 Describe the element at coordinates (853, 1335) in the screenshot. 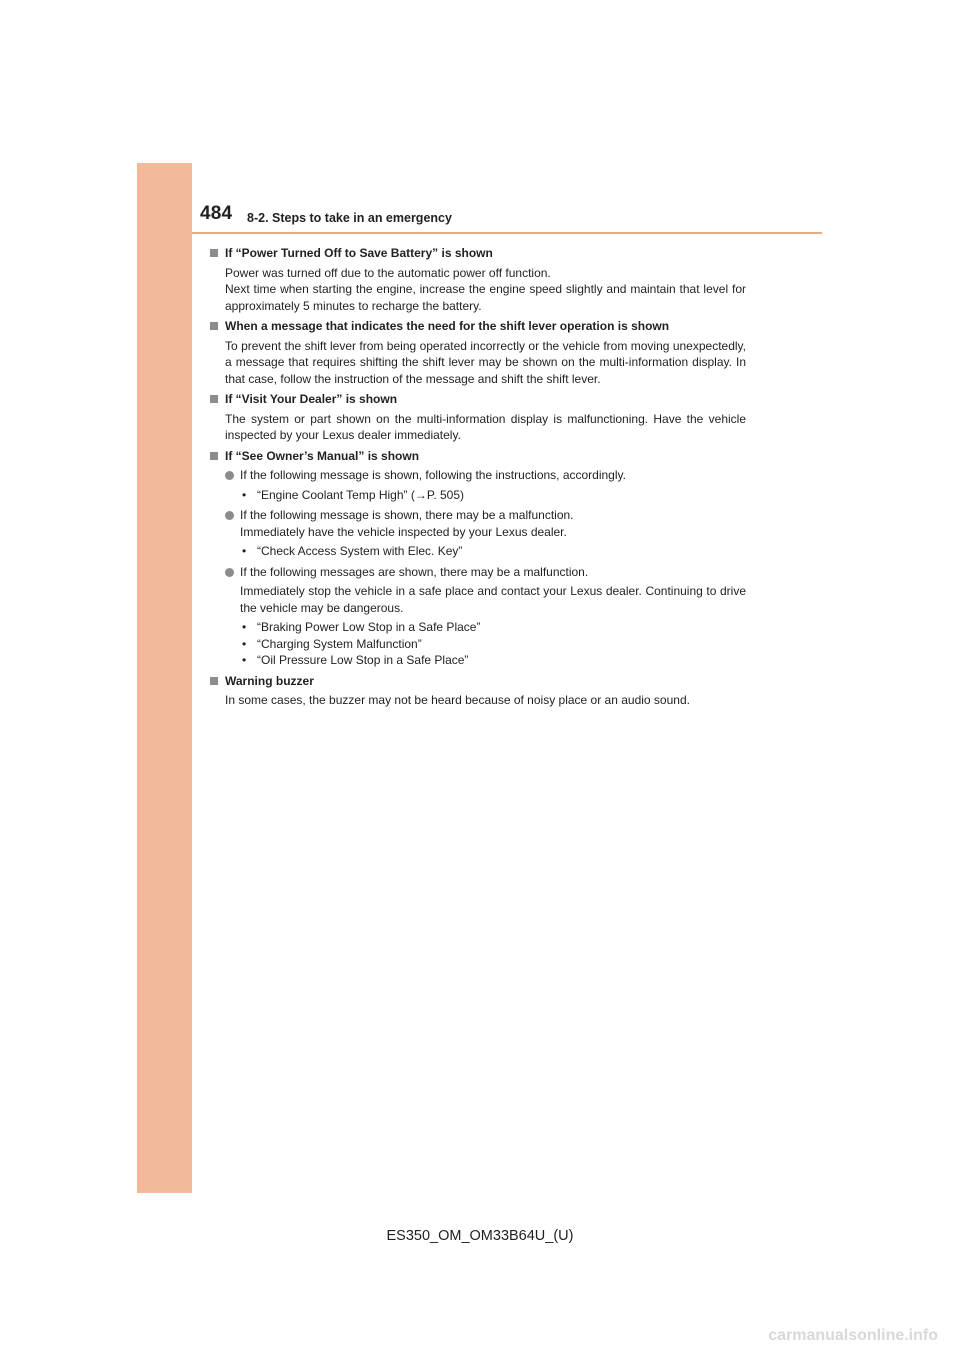

I see `site-watermark: carmanualsonline.info` at that location.